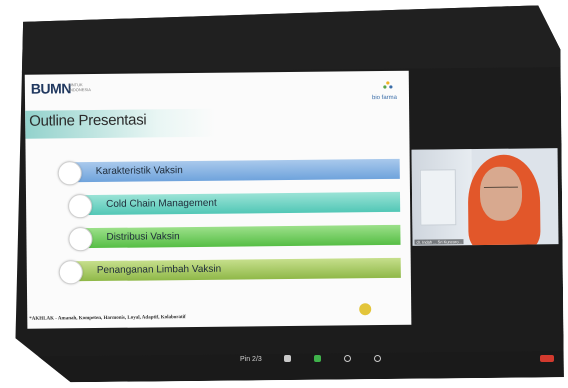  What do you see at coordinates (384, 98) in the screenshot?
I see `biofarma-brand: bio farma` at bounding box center [384, 98].